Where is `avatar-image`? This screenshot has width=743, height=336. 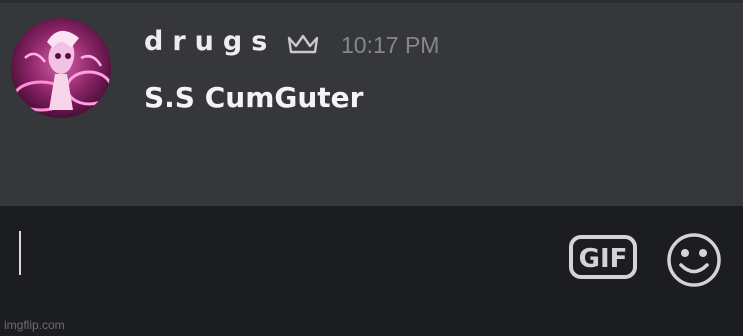 avatar-image is located at coordinates (61, 68).